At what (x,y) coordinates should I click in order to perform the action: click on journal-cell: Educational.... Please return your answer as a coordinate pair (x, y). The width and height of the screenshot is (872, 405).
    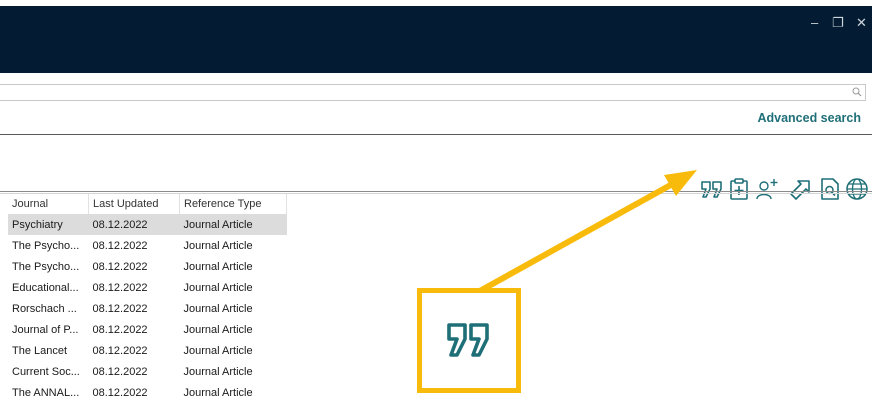
    Looking at the image, I should click on (45, 287).